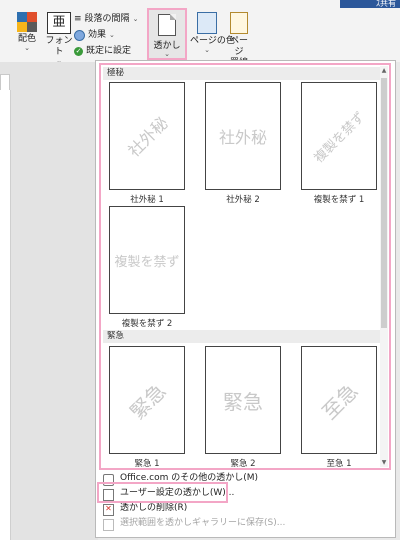 Image resolution: width=400 pixels, height=540 pixels. I want to click on effects-button: 効果 ⌄, so click(94, 35).